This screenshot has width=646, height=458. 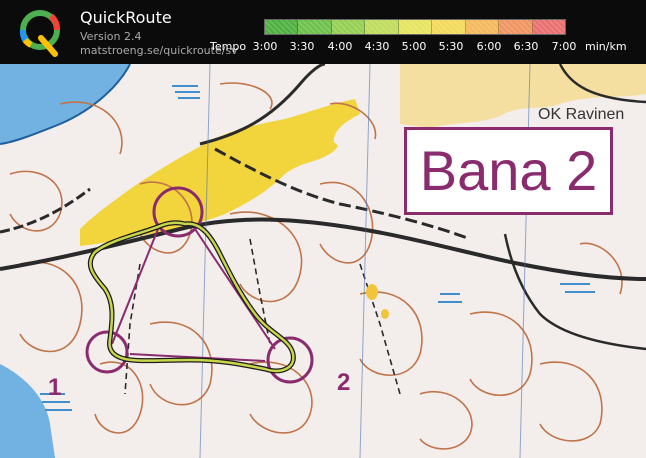 I want to click on pace-tick: 4:30, so click(x=377, y=46).